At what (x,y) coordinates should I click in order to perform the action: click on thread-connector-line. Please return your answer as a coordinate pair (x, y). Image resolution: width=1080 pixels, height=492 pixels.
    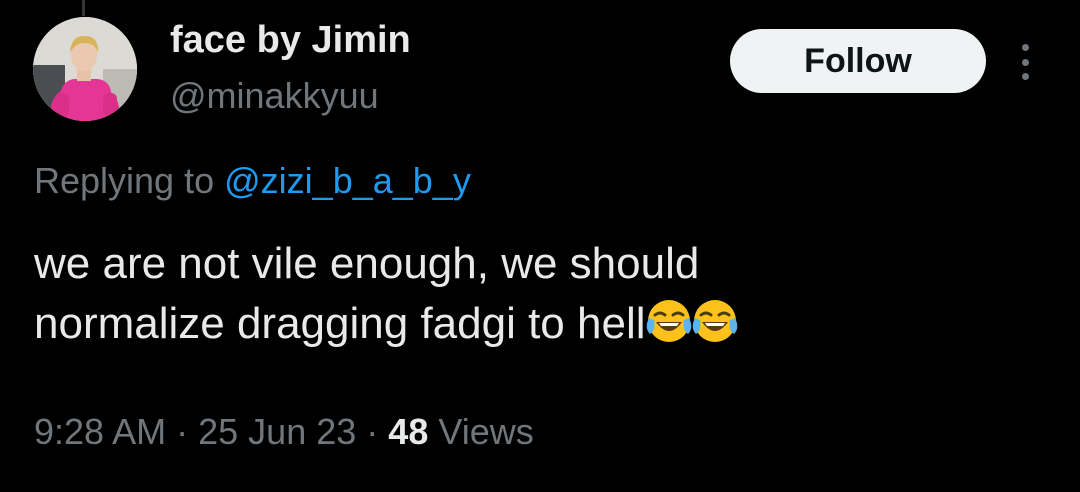
    Looking at the image, I should click on (83, 8).